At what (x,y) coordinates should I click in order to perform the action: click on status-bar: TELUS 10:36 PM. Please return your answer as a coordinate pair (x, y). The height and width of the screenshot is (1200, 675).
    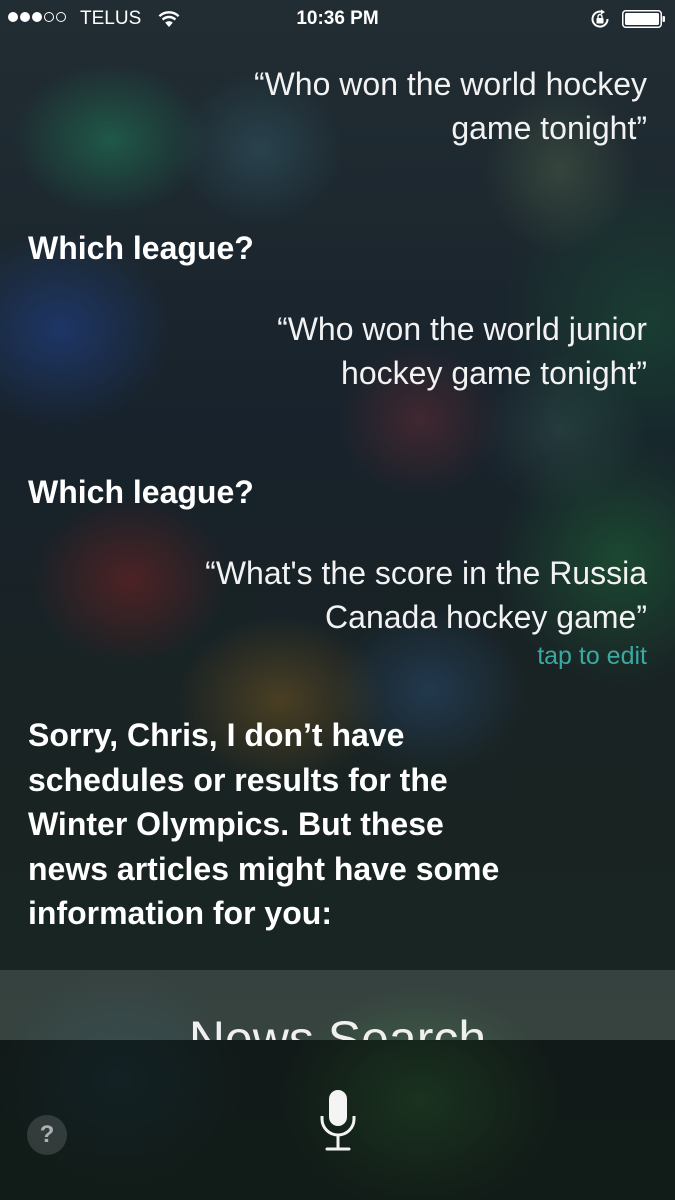
    Looking at the image, I should click on (337, 20).